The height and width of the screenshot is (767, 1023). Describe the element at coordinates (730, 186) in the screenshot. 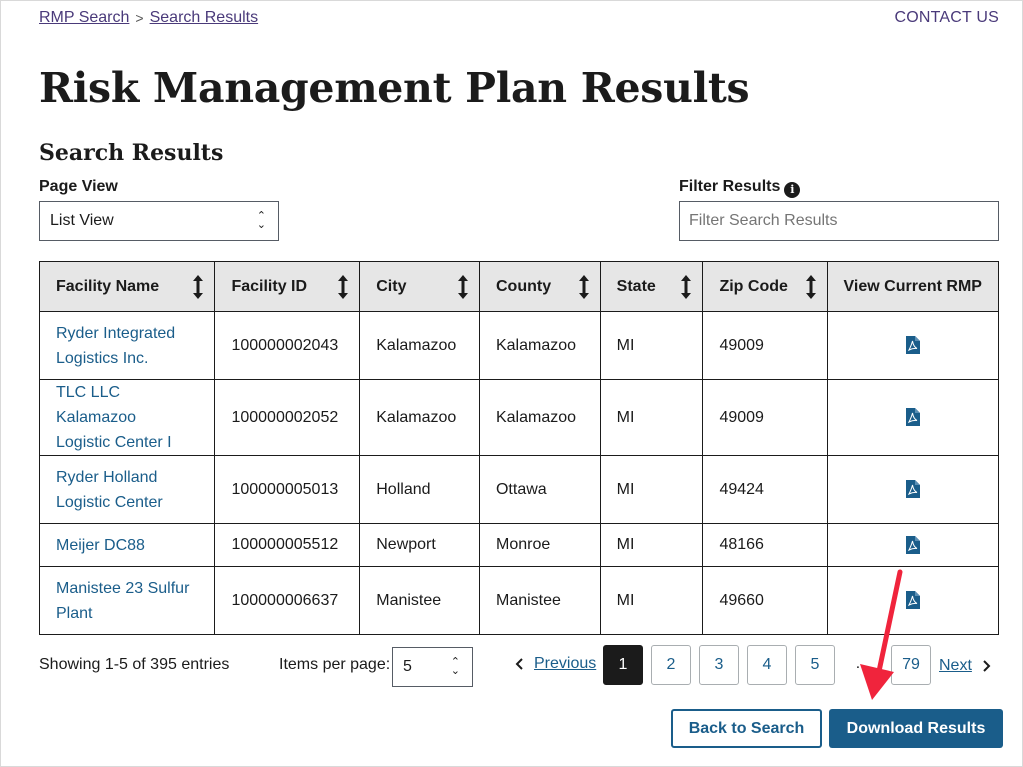

I see `filter-results-label-text: Filter Results` at that location.